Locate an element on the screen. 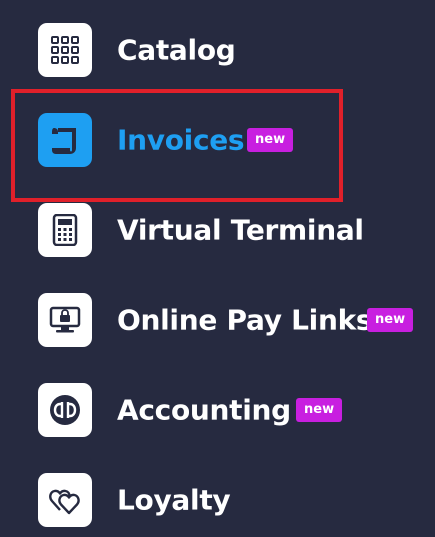 This screenshot has height=537, width=435. sidebar-item-label: Virtual Terminal is located at coordinates (240, 230).